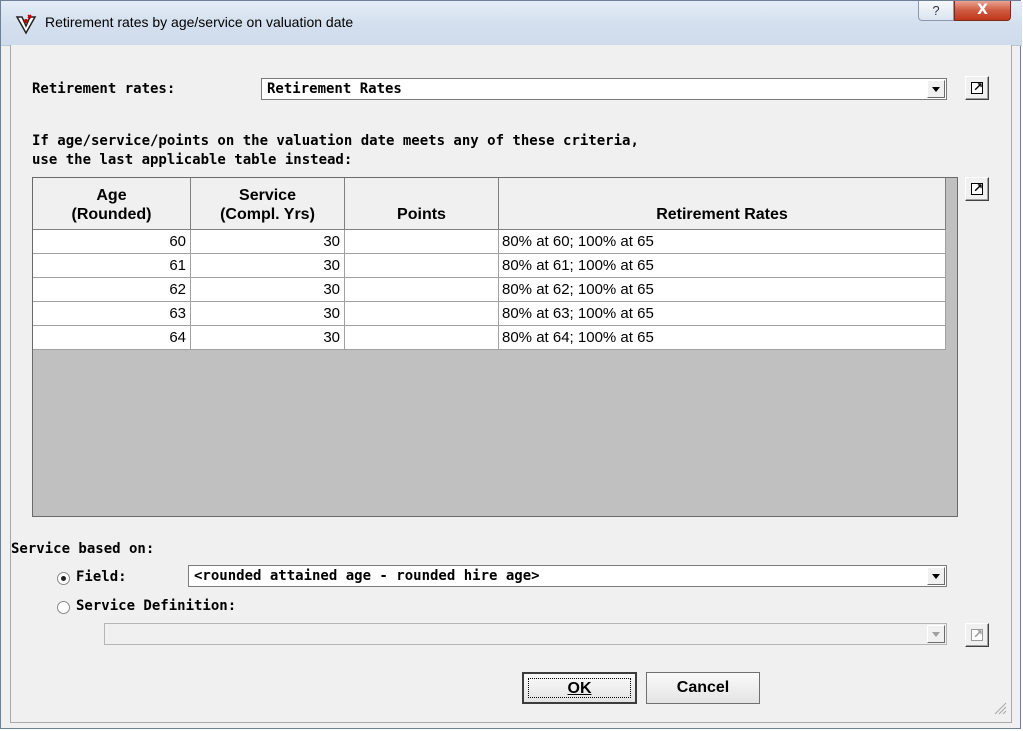  What do you see at coordinates (422, 204) in the screenshot?
I see `column-header-points: Points` at bounding box center [422, 204].